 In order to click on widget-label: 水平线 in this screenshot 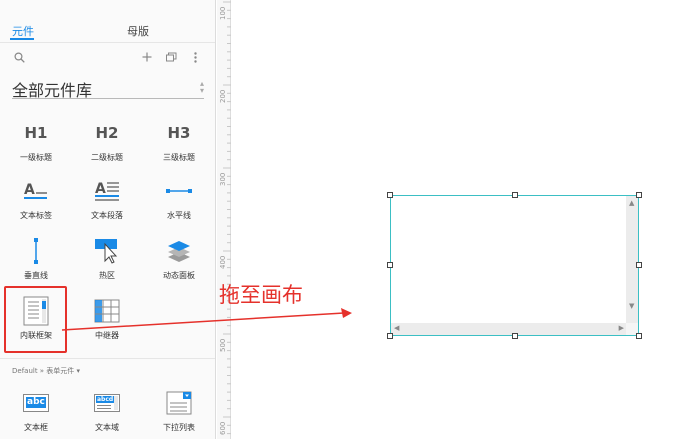, I will do `click(179, 215)`.